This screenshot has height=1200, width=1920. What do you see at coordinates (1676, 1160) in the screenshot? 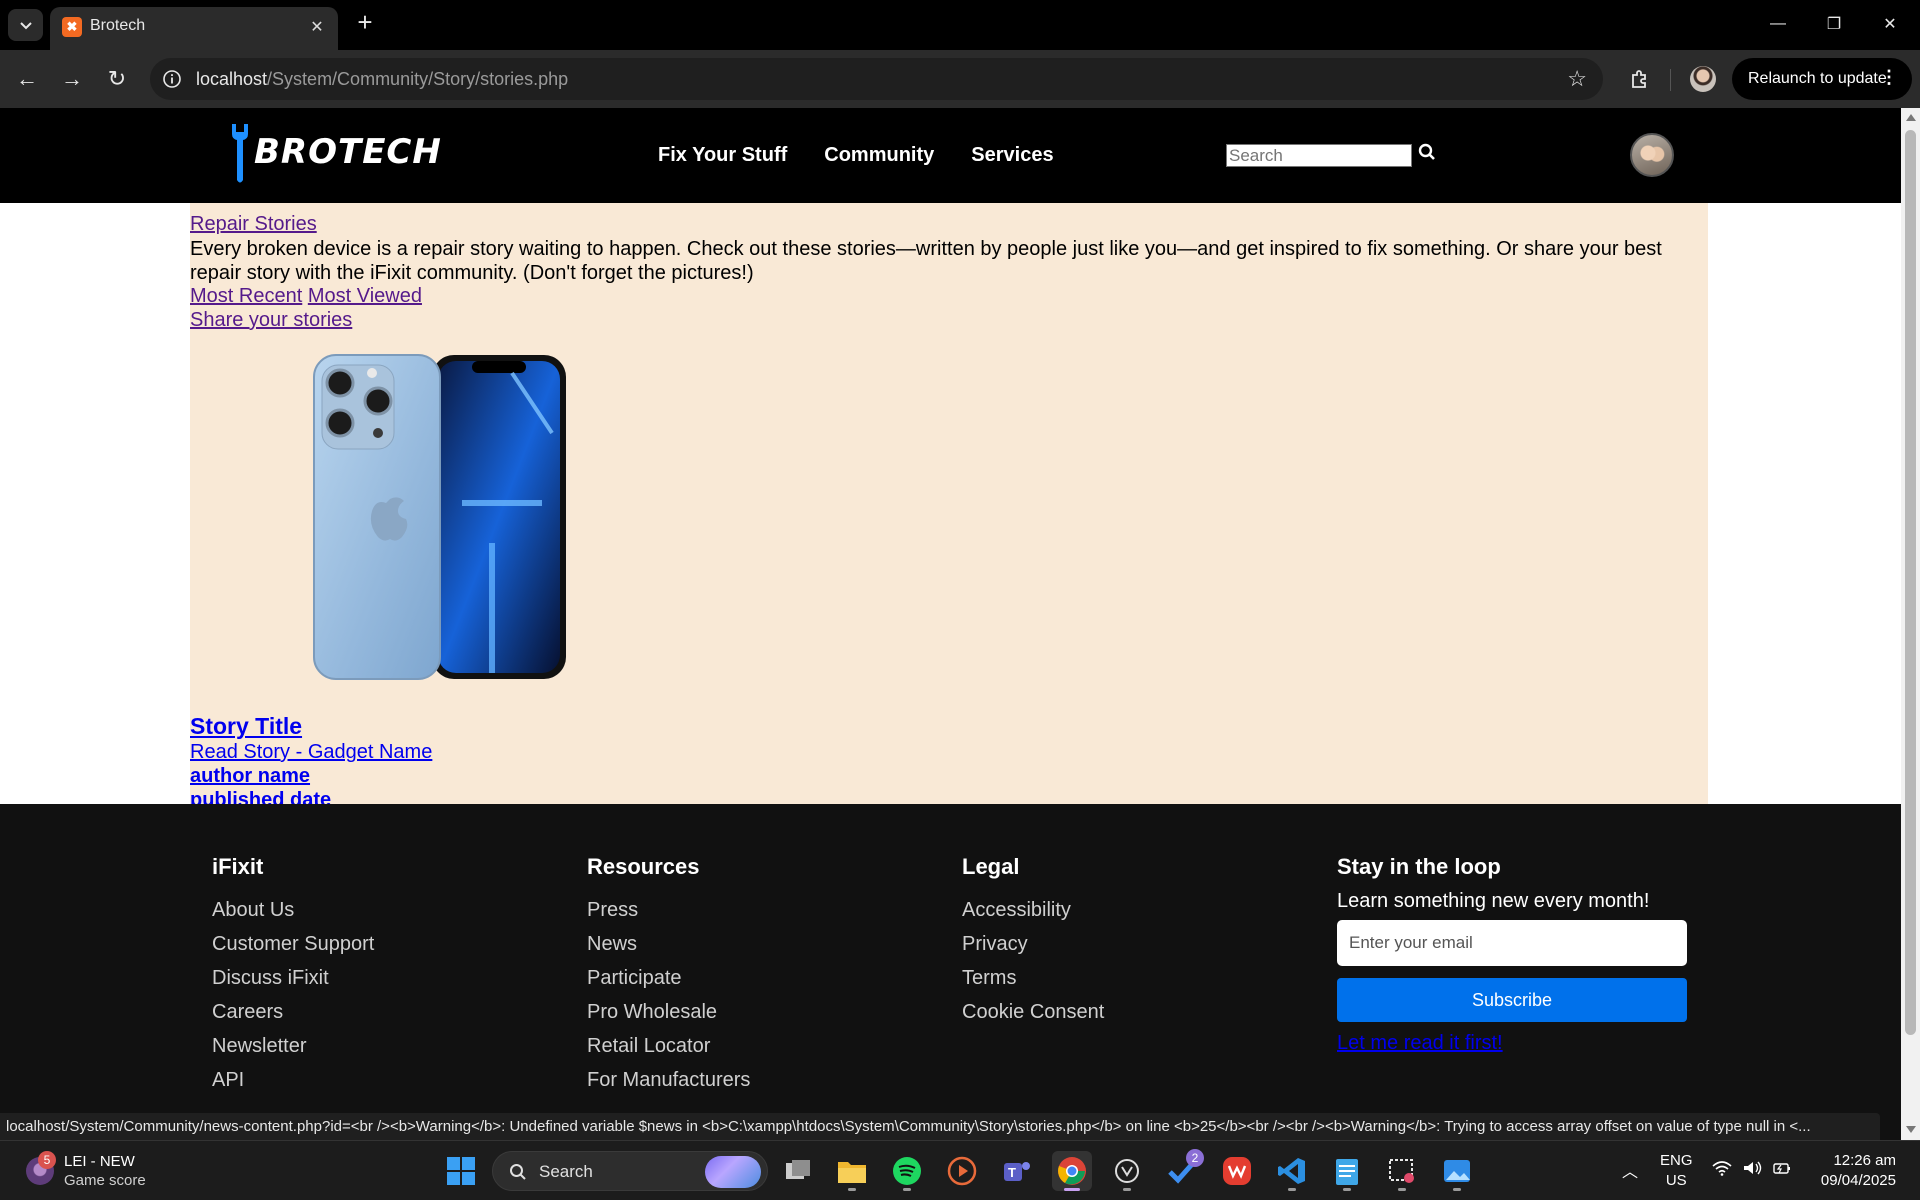
I see `lang-code: ENG` at bounding box center [1676, 1160].